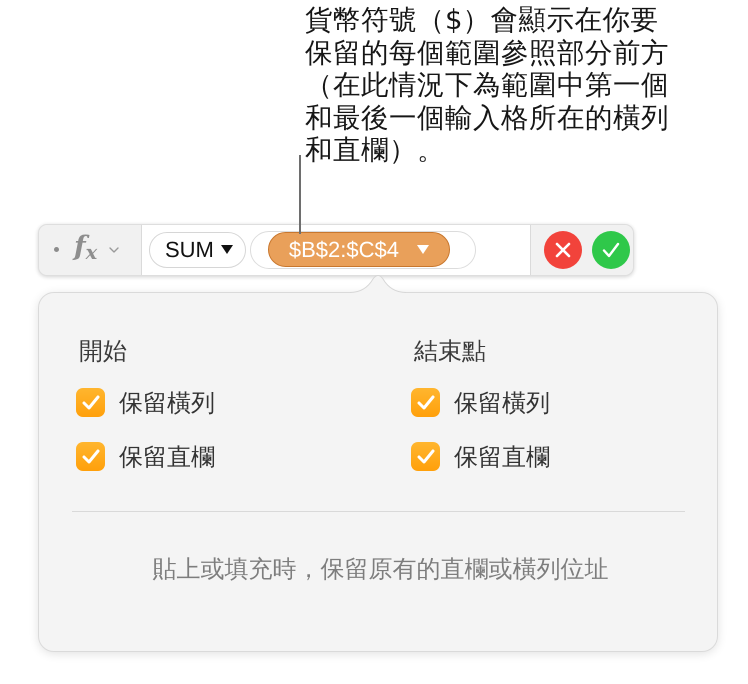 The image size is (748, 684). I want to click on formula-field: SUM $B$2:$C$4, so click(336, 249).